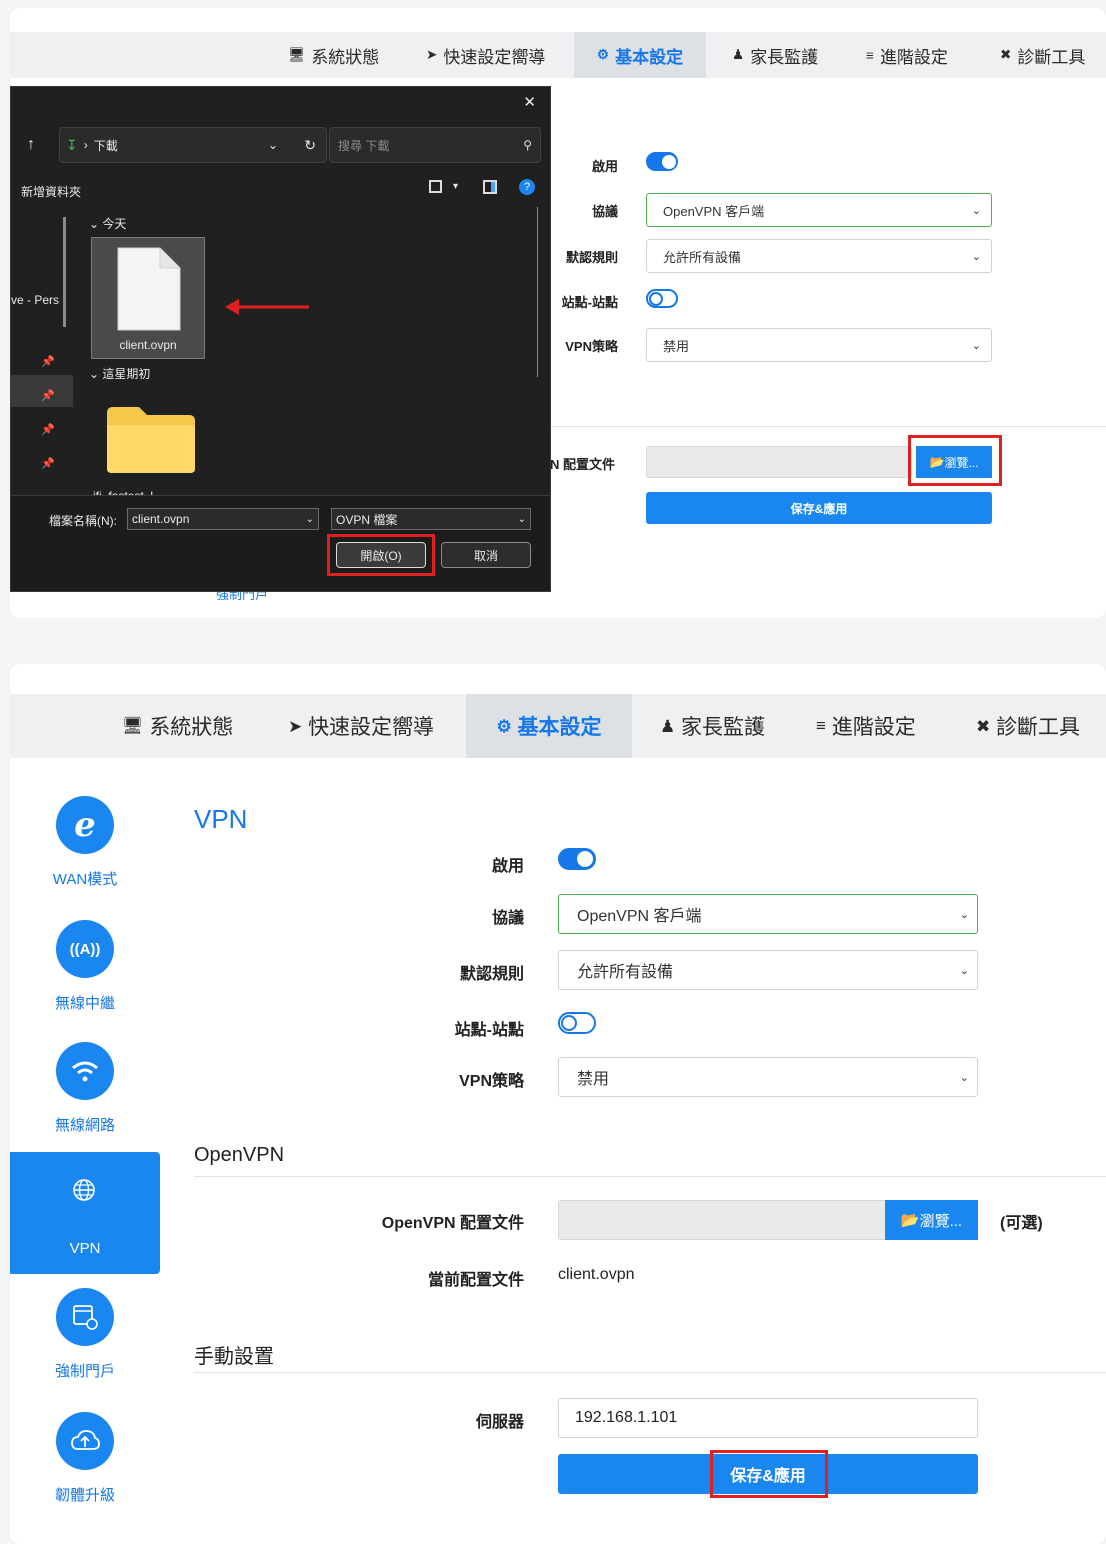 The height and width of the screenshot is (1544, 1106). Describe the element at coordinates (435, 145) in the screenshot. I see `dialog-search: 搜尋 下載 ⚲` at that location.